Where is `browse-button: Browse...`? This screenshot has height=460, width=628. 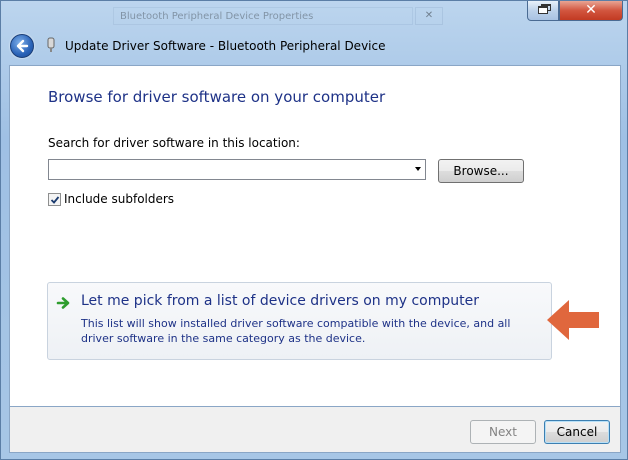 browse-button: Browse... is located at coordinates (481, 171).